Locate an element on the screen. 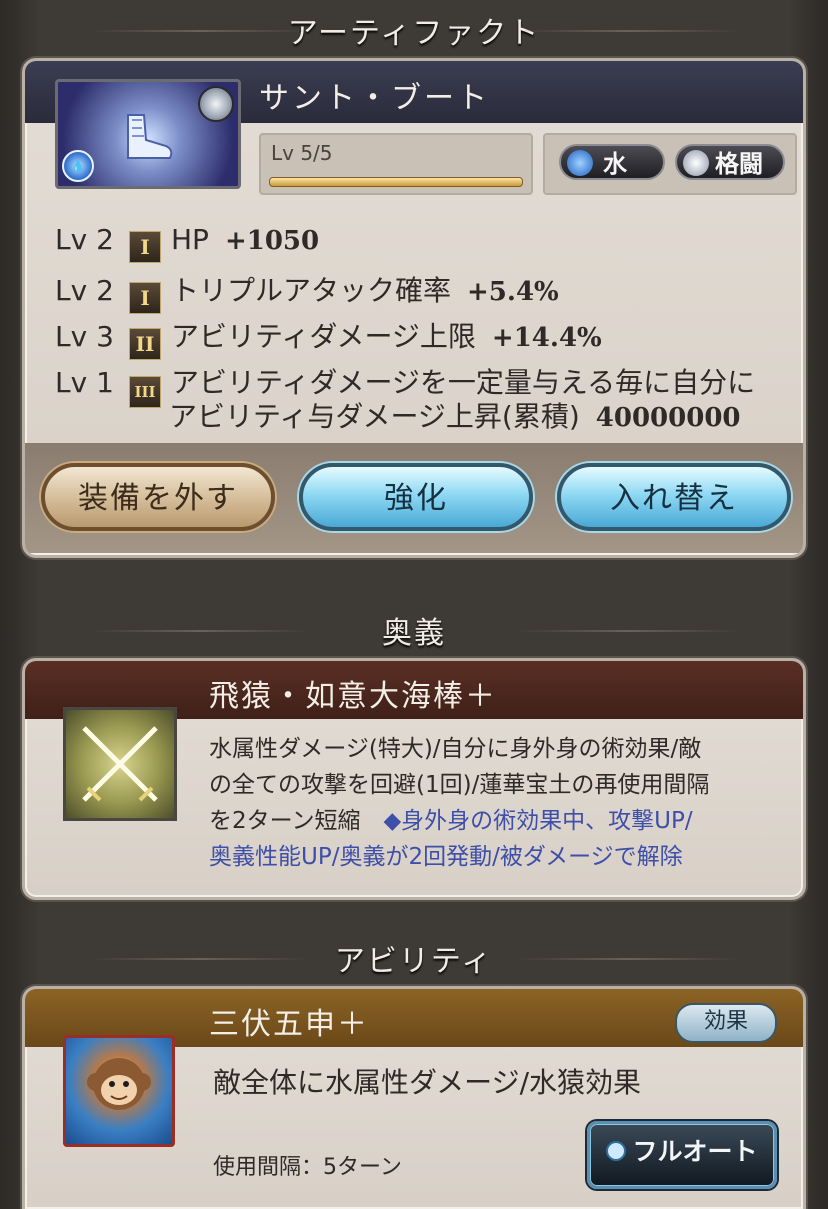 The height and width of the screenshot is (1209, 828). artifact-name: サント・ブート is located at coordinates (374, 98).